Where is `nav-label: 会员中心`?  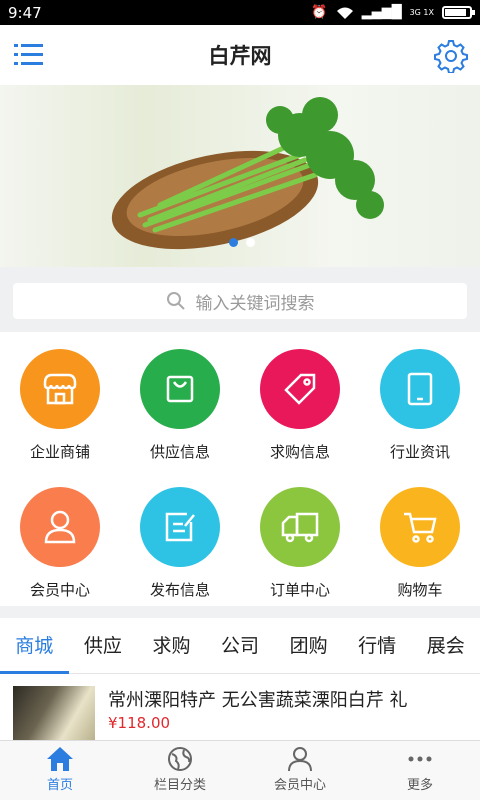 nav-label: 会员中心 is located at coordinates (299, 785).